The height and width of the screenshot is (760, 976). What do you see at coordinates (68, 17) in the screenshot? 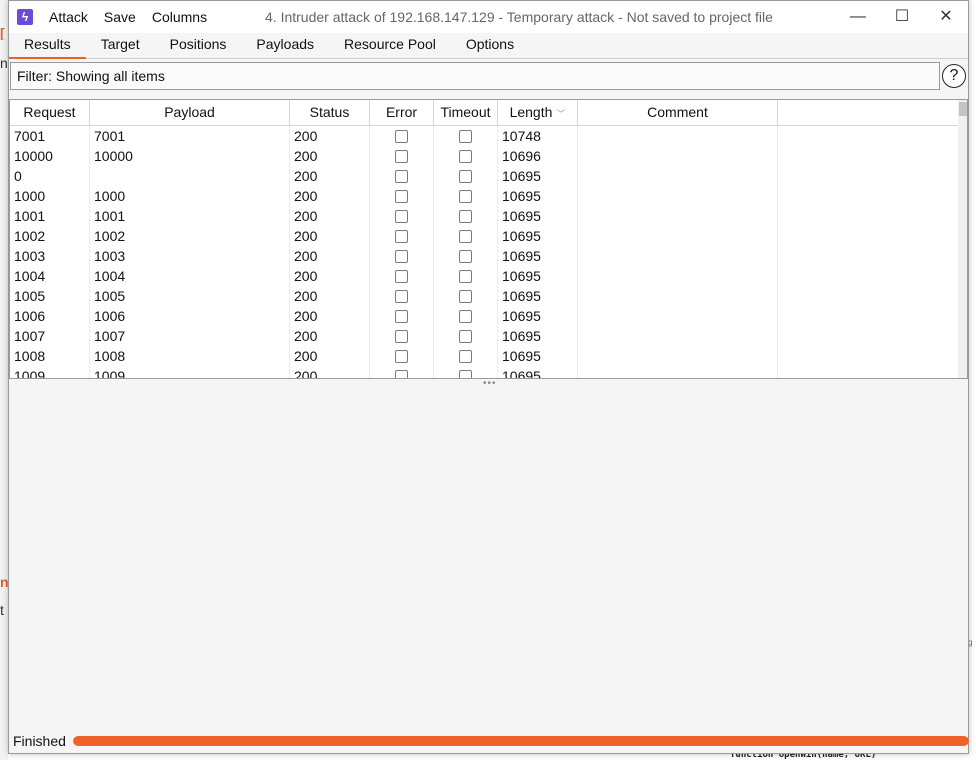
I see `menu-attack: Attack` at bounding box center [68, 17].